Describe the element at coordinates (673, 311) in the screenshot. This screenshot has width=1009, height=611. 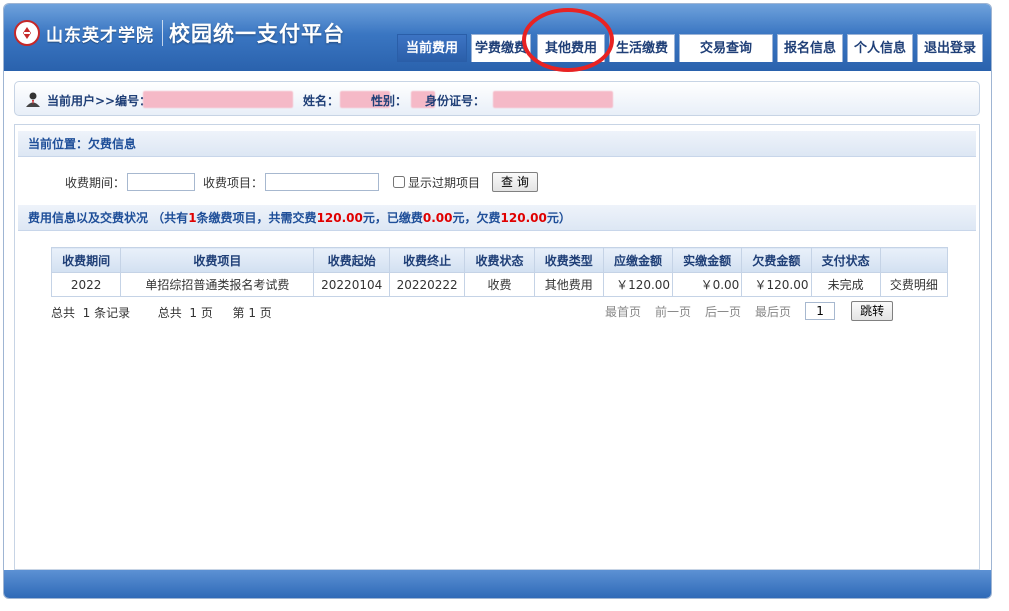
I see `prev-page-link: 前一页` at that location.